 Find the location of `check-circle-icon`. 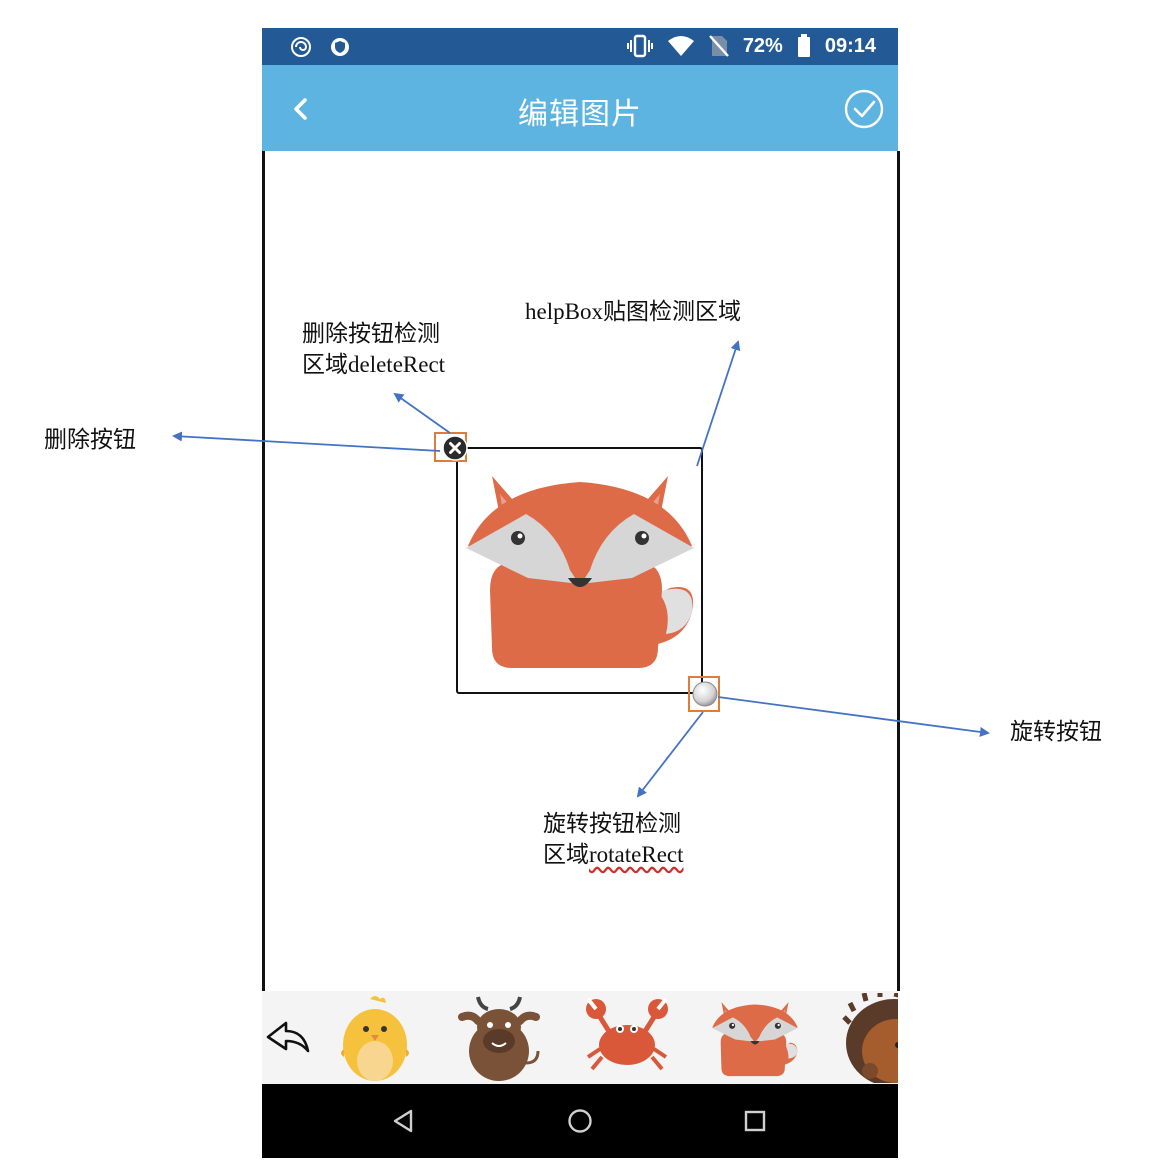

check-circle-icon is located at coordinates (864, 109).